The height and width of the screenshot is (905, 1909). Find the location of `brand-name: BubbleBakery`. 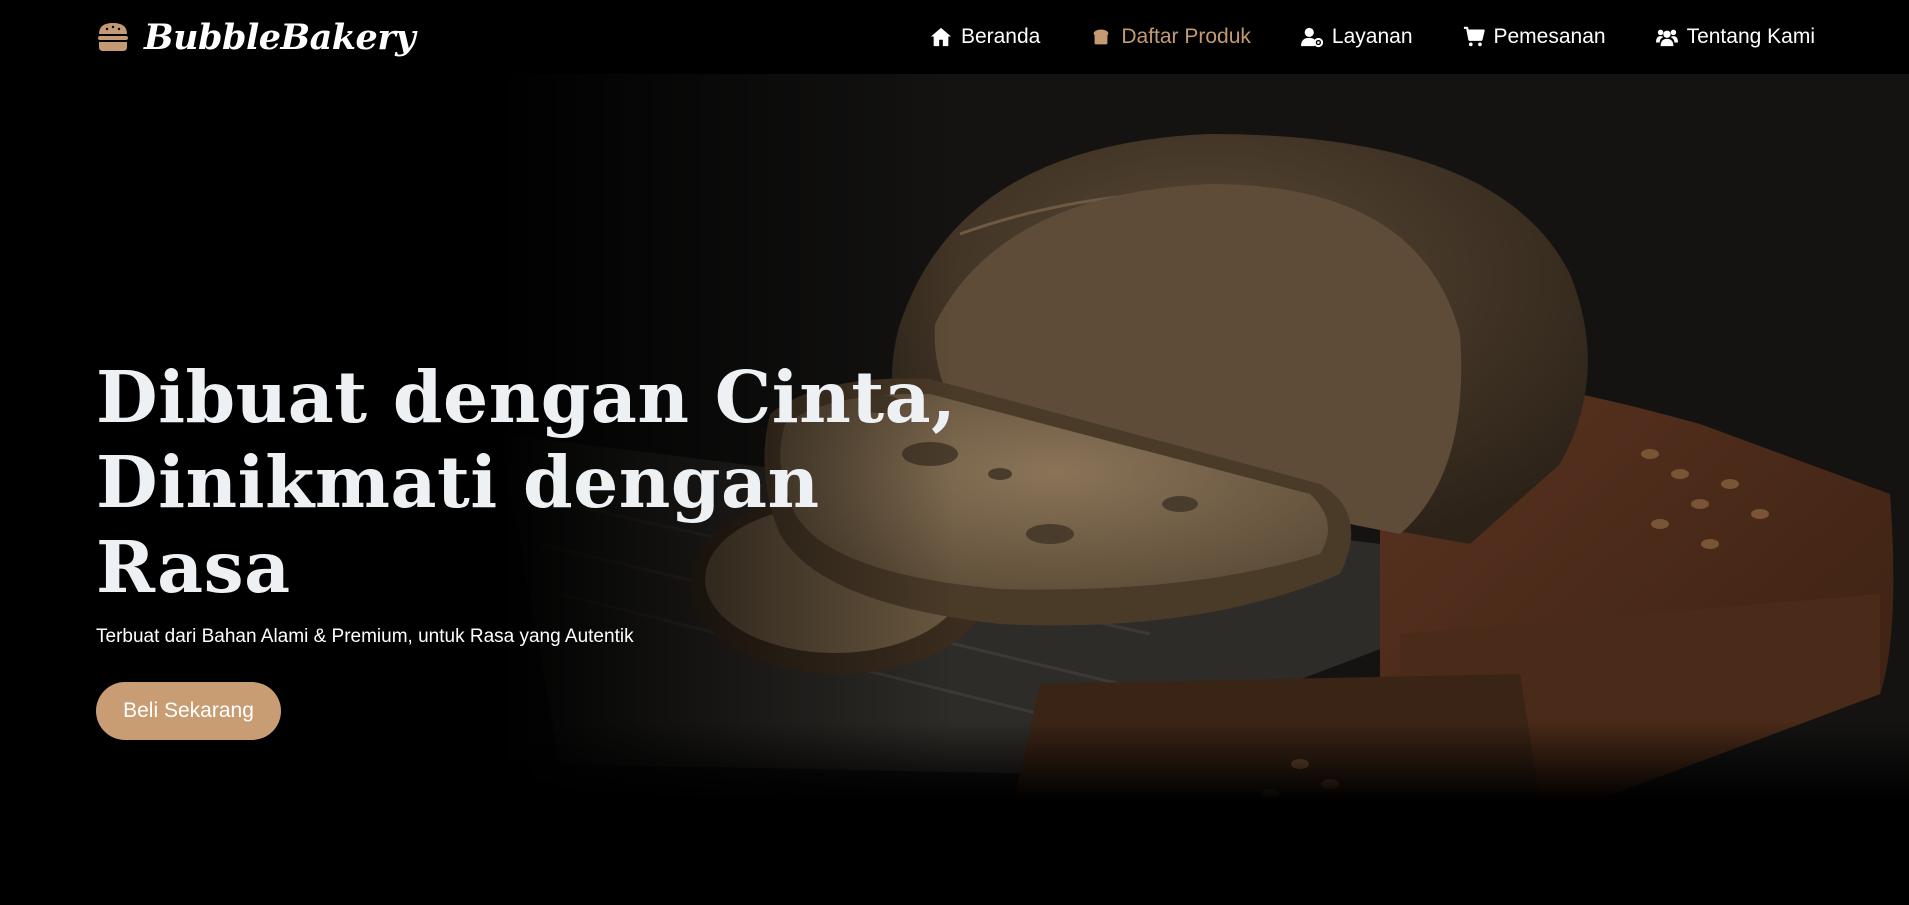

brand-name: BubbleBakery is located at coordinates (280, 37).